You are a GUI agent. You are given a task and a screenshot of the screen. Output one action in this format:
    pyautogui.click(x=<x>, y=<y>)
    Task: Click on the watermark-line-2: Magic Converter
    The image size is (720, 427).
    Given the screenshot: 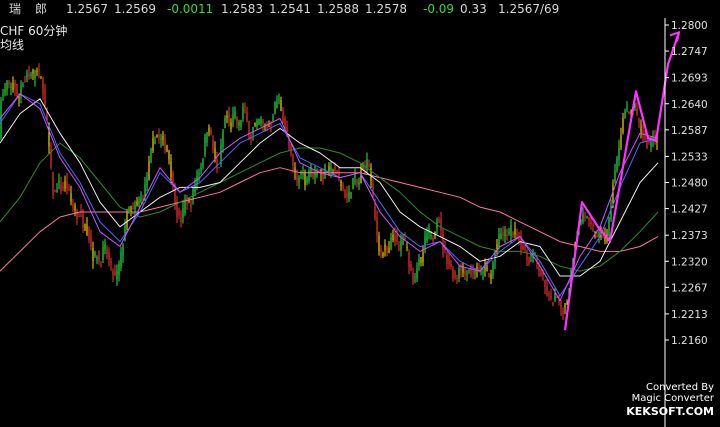 What is the action you would take?
    pyautogui.click(x=672, y=398)
    